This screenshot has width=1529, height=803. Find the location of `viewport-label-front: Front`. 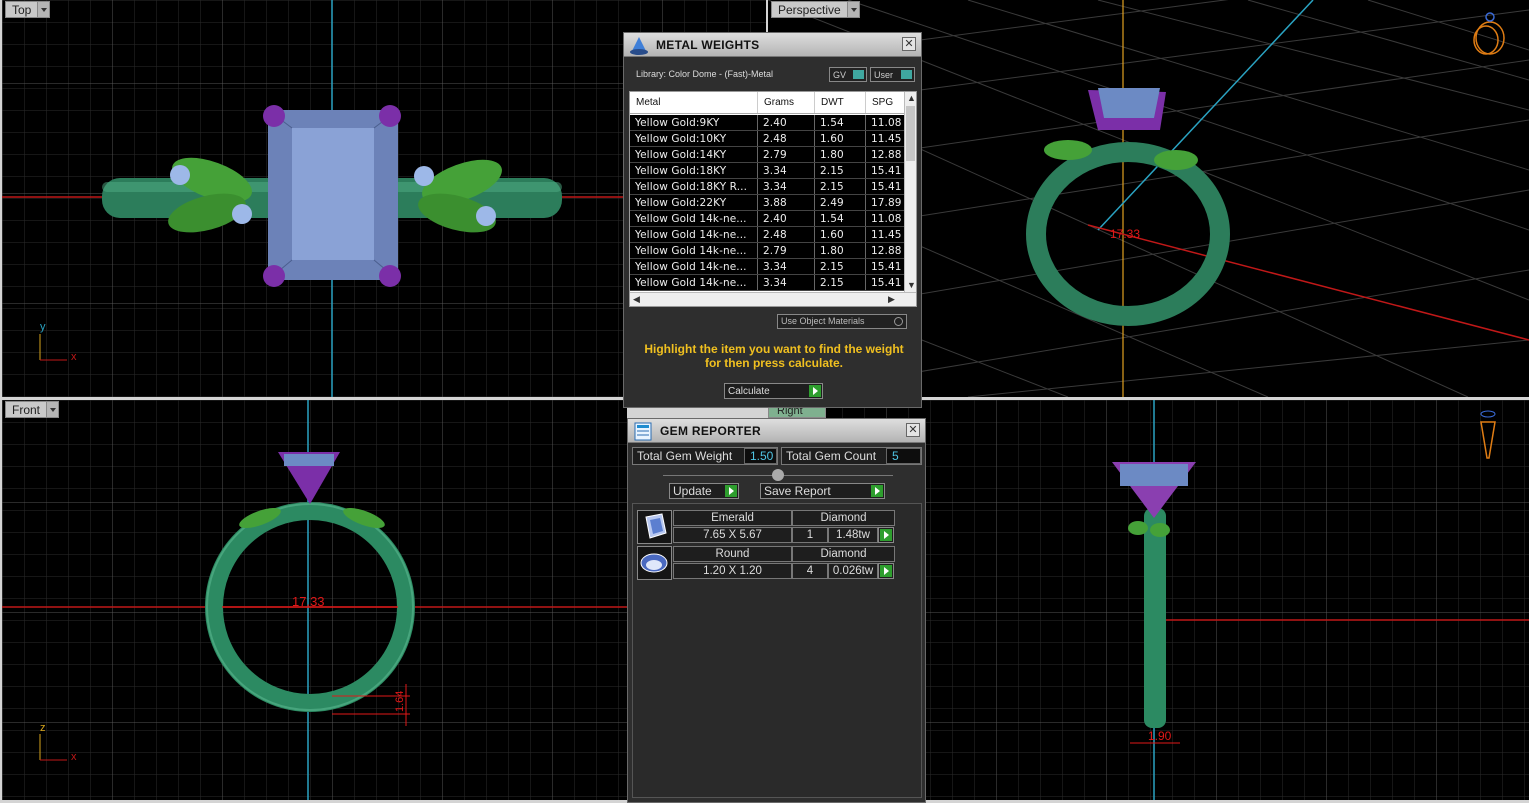

viewport-label-front: Front is located at coordinates (32, 409).